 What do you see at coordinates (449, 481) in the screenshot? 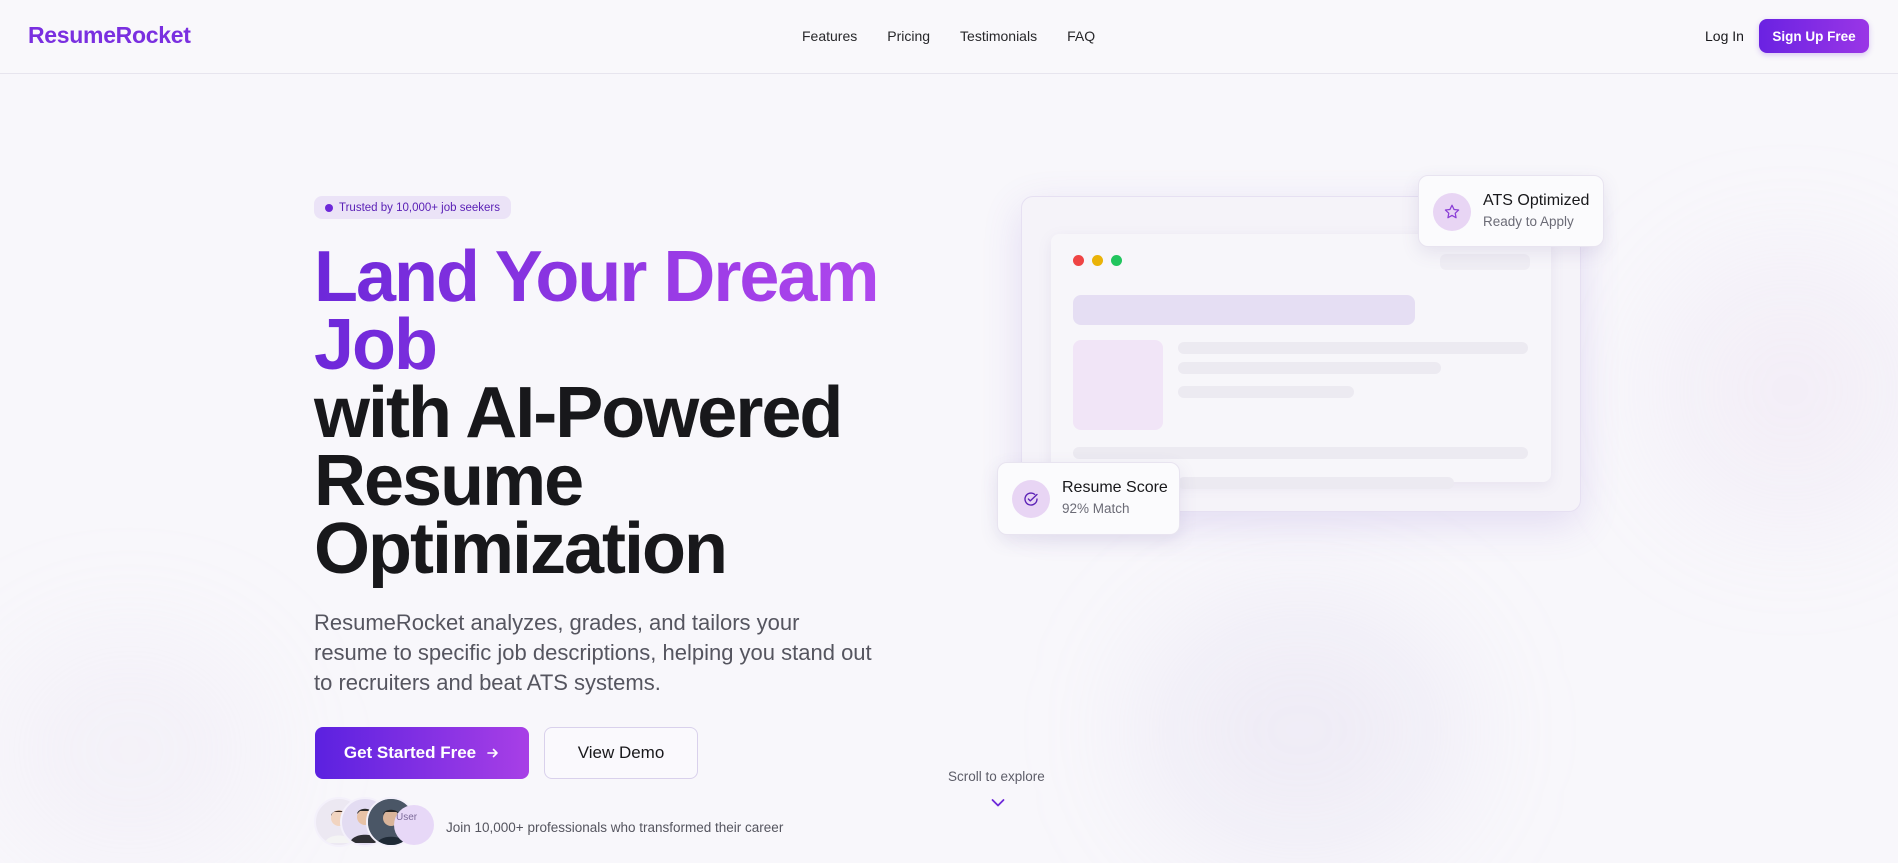
I see `headline-line-4: Resume` at bounding box center [449, 481].